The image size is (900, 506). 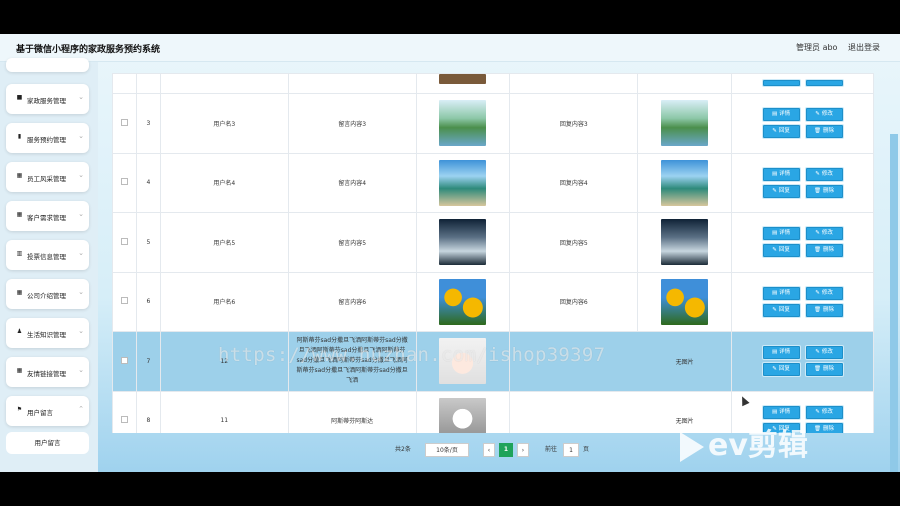 I want to click on row-index: 3, so click(x=148, y=123).